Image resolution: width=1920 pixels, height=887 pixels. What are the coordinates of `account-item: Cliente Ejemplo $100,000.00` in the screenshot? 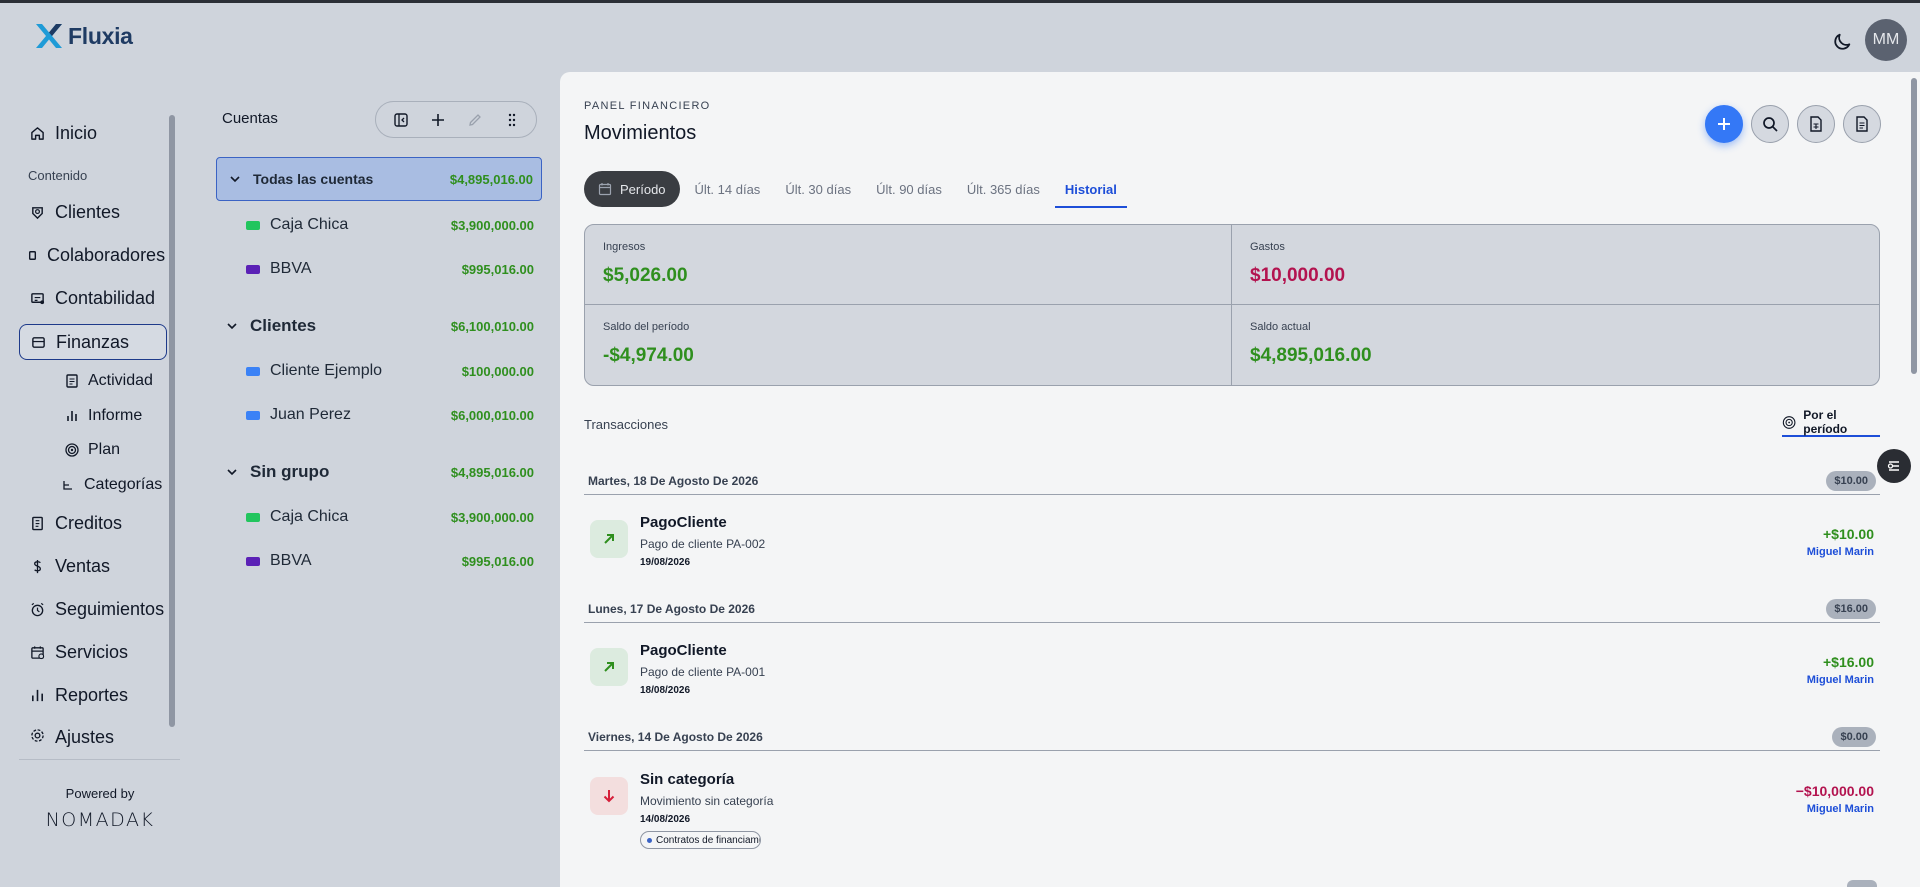 It's located at (379, 371).